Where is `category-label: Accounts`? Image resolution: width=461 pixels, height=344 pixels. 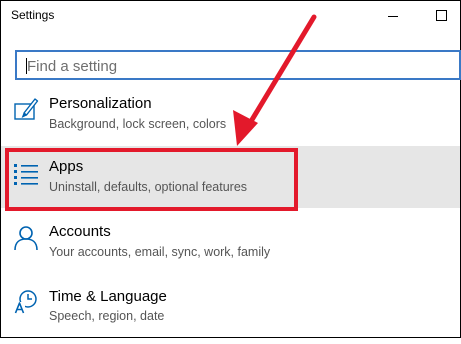
category-label: Accounts is located at coordinates (80, 231).